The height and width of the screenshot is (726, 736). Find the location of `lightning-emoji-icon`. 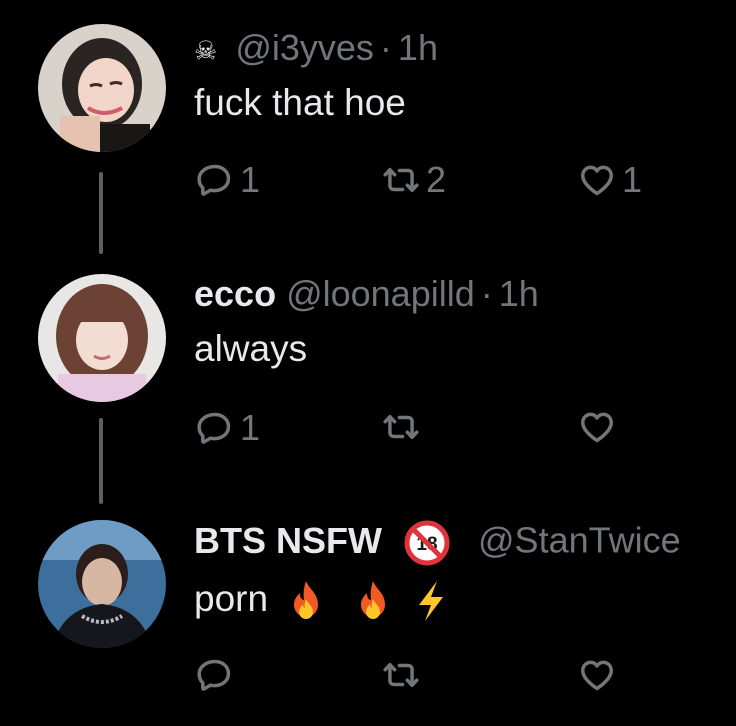

lightning-emoji-icon is located at coordinates (430, 601).